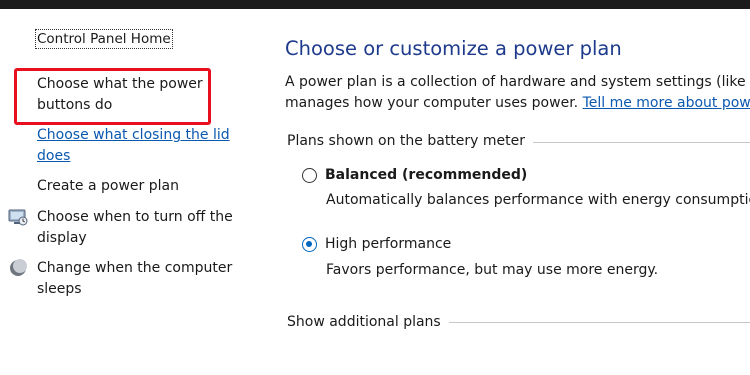 The height and width of the screenshot is (375, 750). Describe the element at coordinates (144, 186) in the screenshot. I see `sidebar-item-create-power-plan: Create a power plan` at that location.